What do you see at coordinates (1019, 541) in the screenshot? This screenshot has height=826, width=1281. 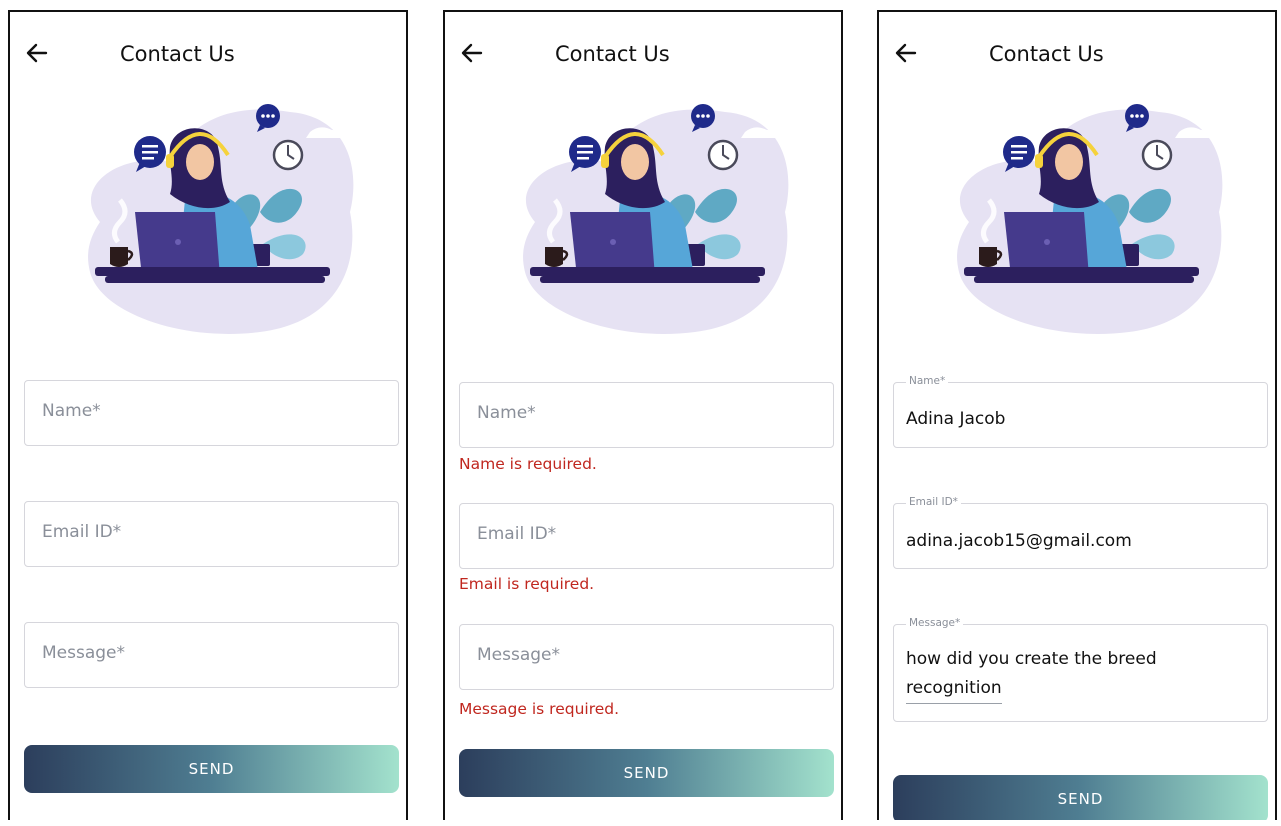 I see `email-value: adina.jacob15@gmail.com` at bounding box center [1019, 541].